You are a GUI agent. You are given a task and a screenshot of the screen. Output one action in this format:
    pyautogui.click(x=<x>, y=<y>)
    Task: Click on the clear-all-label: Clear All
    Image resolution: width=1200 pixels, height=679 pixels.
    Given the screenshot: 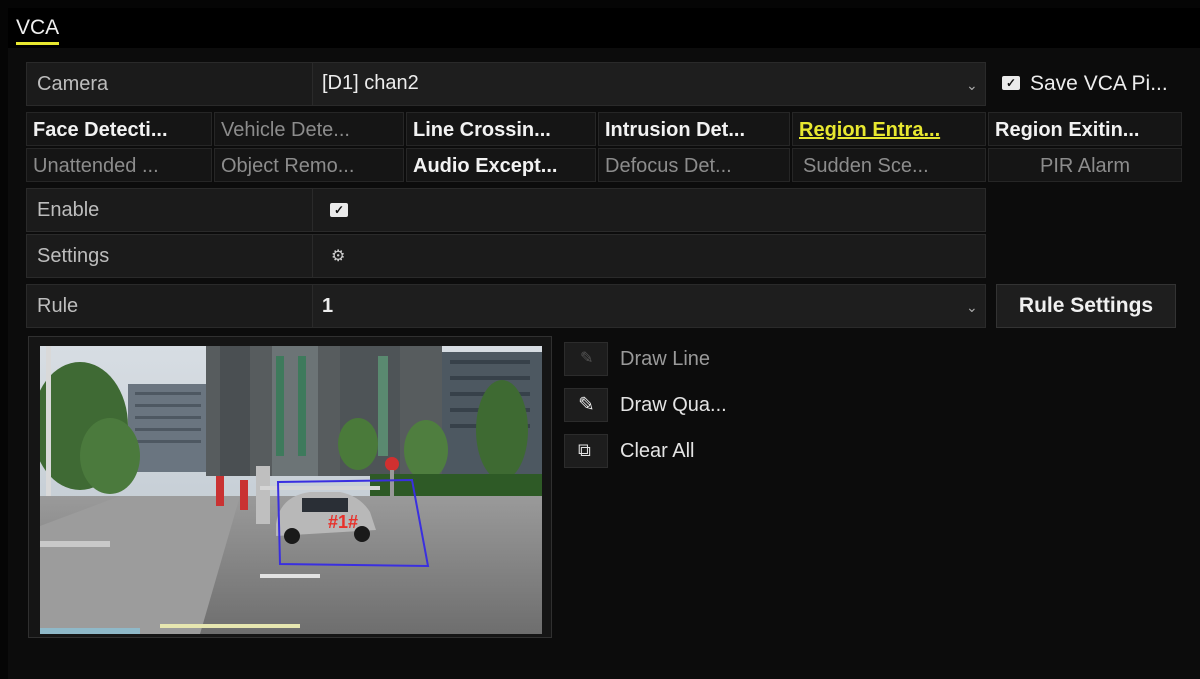 What is the action you would take?
    pyautogui.click(x=657, y=451)
    